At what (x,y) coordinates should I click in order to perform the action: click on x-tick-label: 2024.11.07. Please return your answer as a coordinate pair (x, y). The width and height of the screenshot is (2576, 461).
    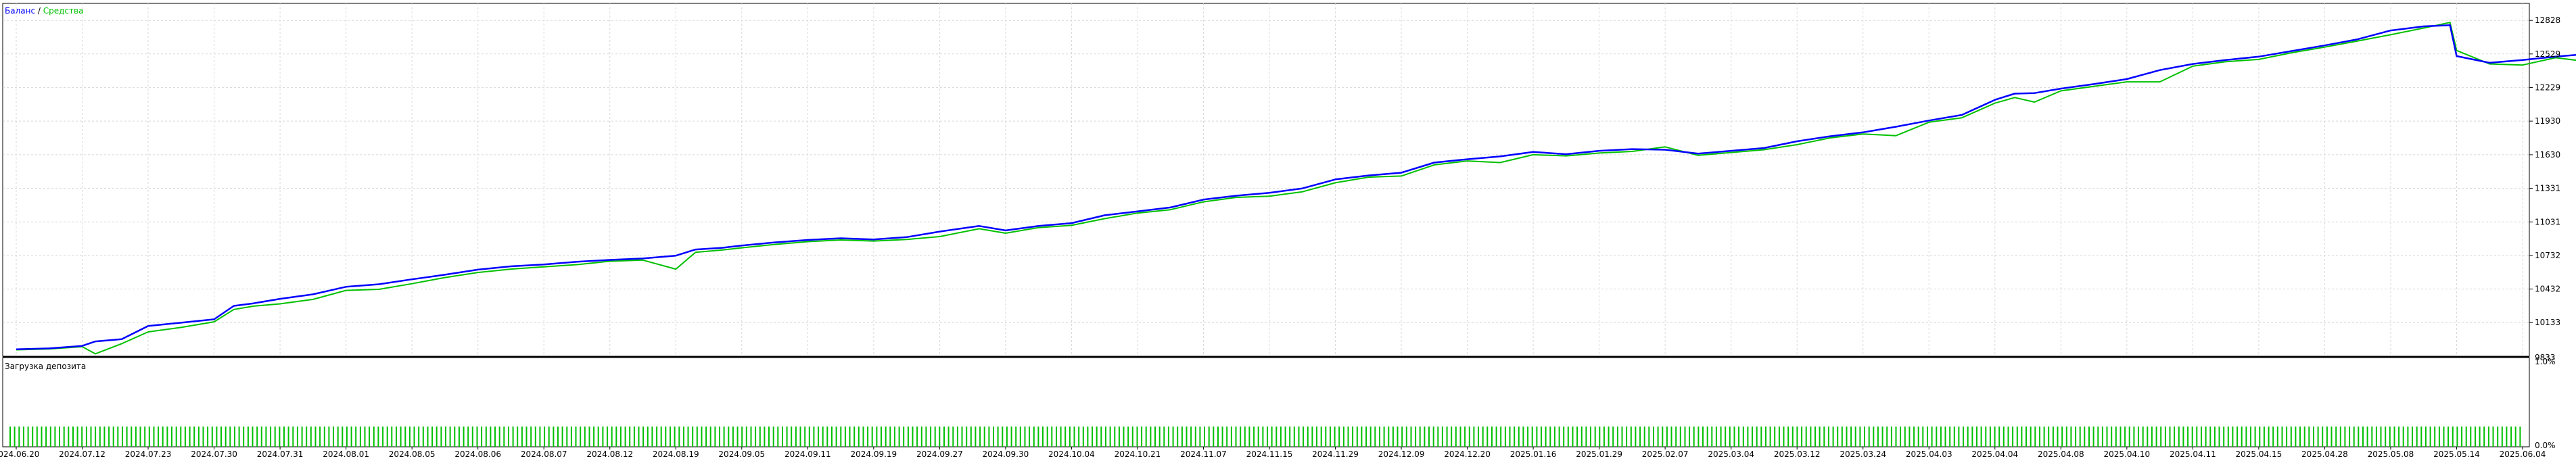
    Looking at the image, I should click on (1203, 454).